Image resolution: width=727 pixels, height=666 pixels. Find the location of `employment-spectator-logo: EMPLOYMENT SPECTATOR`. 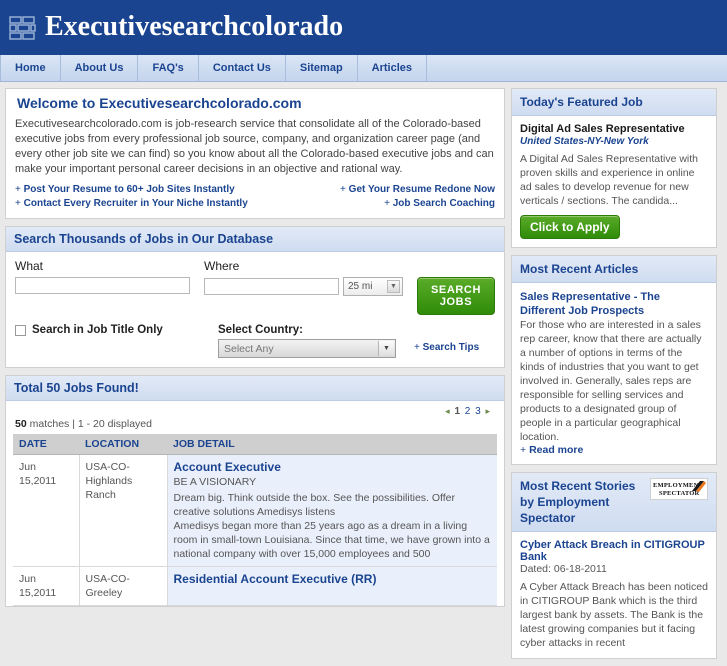

employment-spectator-logo: EMPLOYMENT SPECTATOR is located at coordinates (679, 489).